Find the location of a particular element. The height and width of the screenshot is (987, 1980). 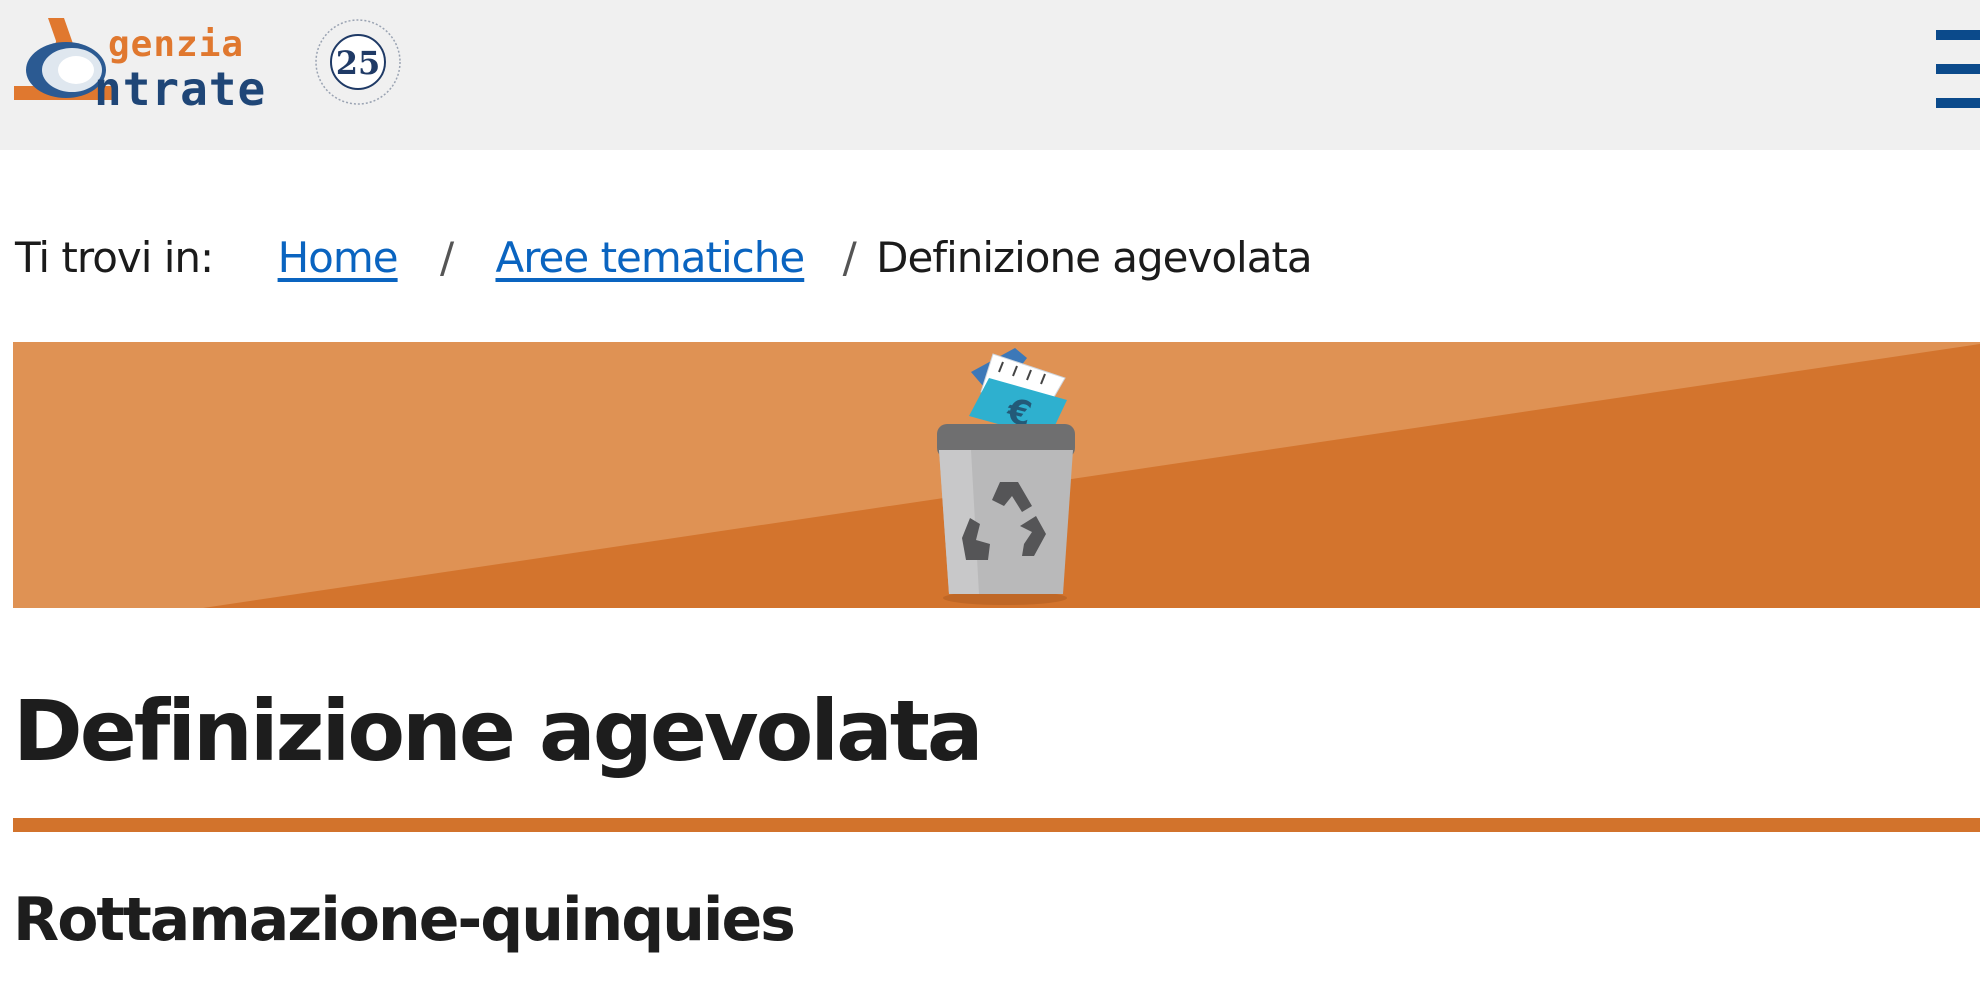

section-heading: Rottamazione-quinquies is located at coordinates (404, 920).